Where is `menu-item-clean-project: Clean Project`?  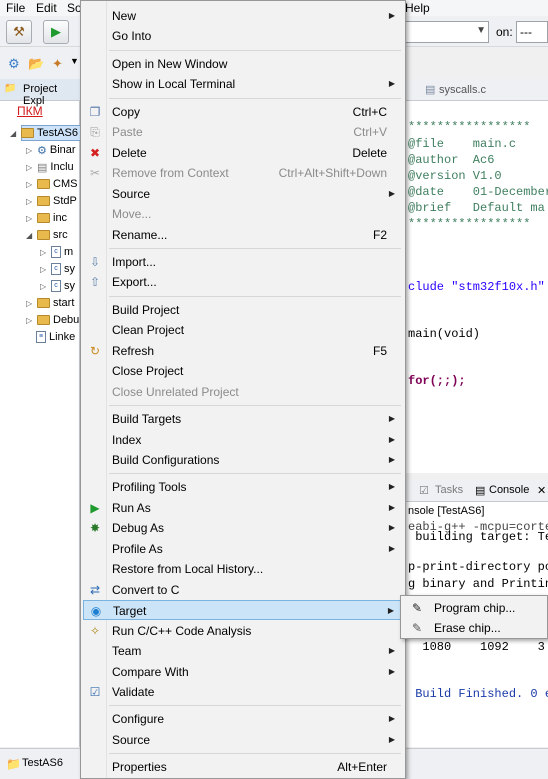 menu-item-clean-project: Clean Project is located at coordinates (243, 330).